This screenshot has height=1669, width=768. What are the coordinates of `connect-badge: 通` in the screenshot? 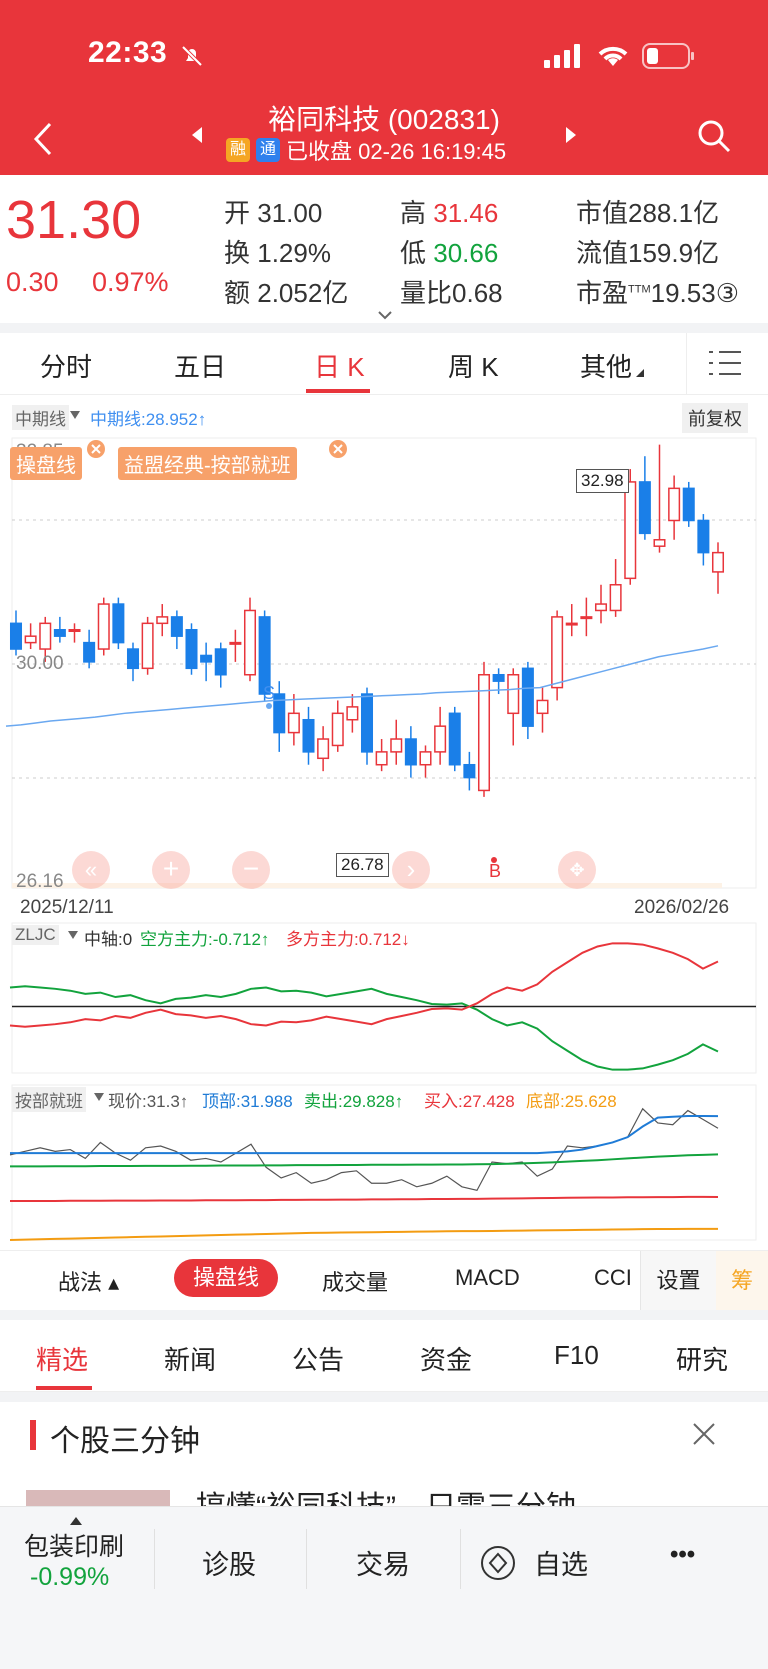 It's located at (268, 150).